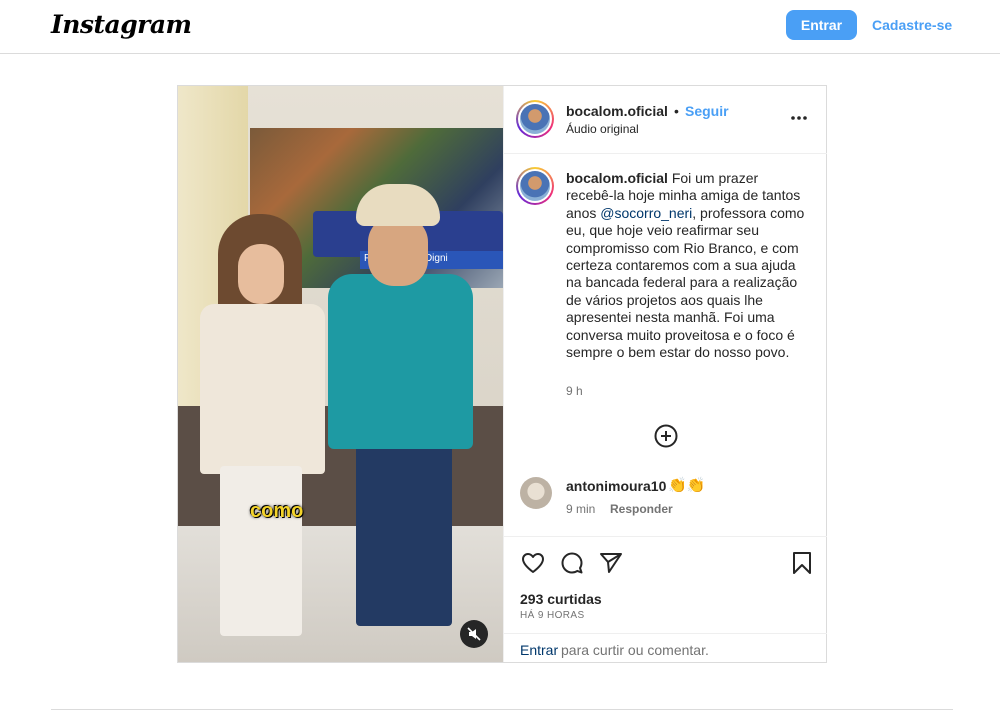 The image size is (1000, 710). I want to click on signup-link: Cadastre-se, so click(912, 25).